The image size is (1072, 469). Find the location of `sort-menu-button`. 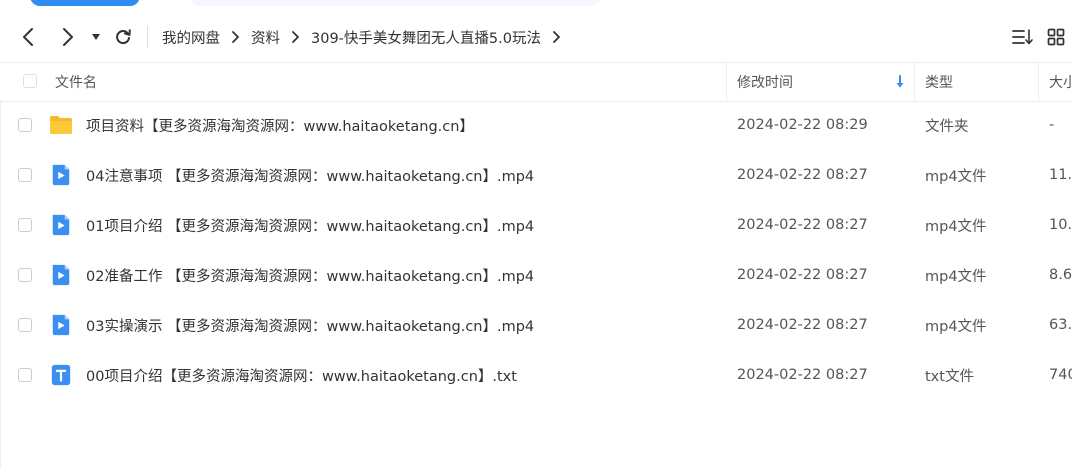

sort-menu-button is located at coordinates (1022, 37).